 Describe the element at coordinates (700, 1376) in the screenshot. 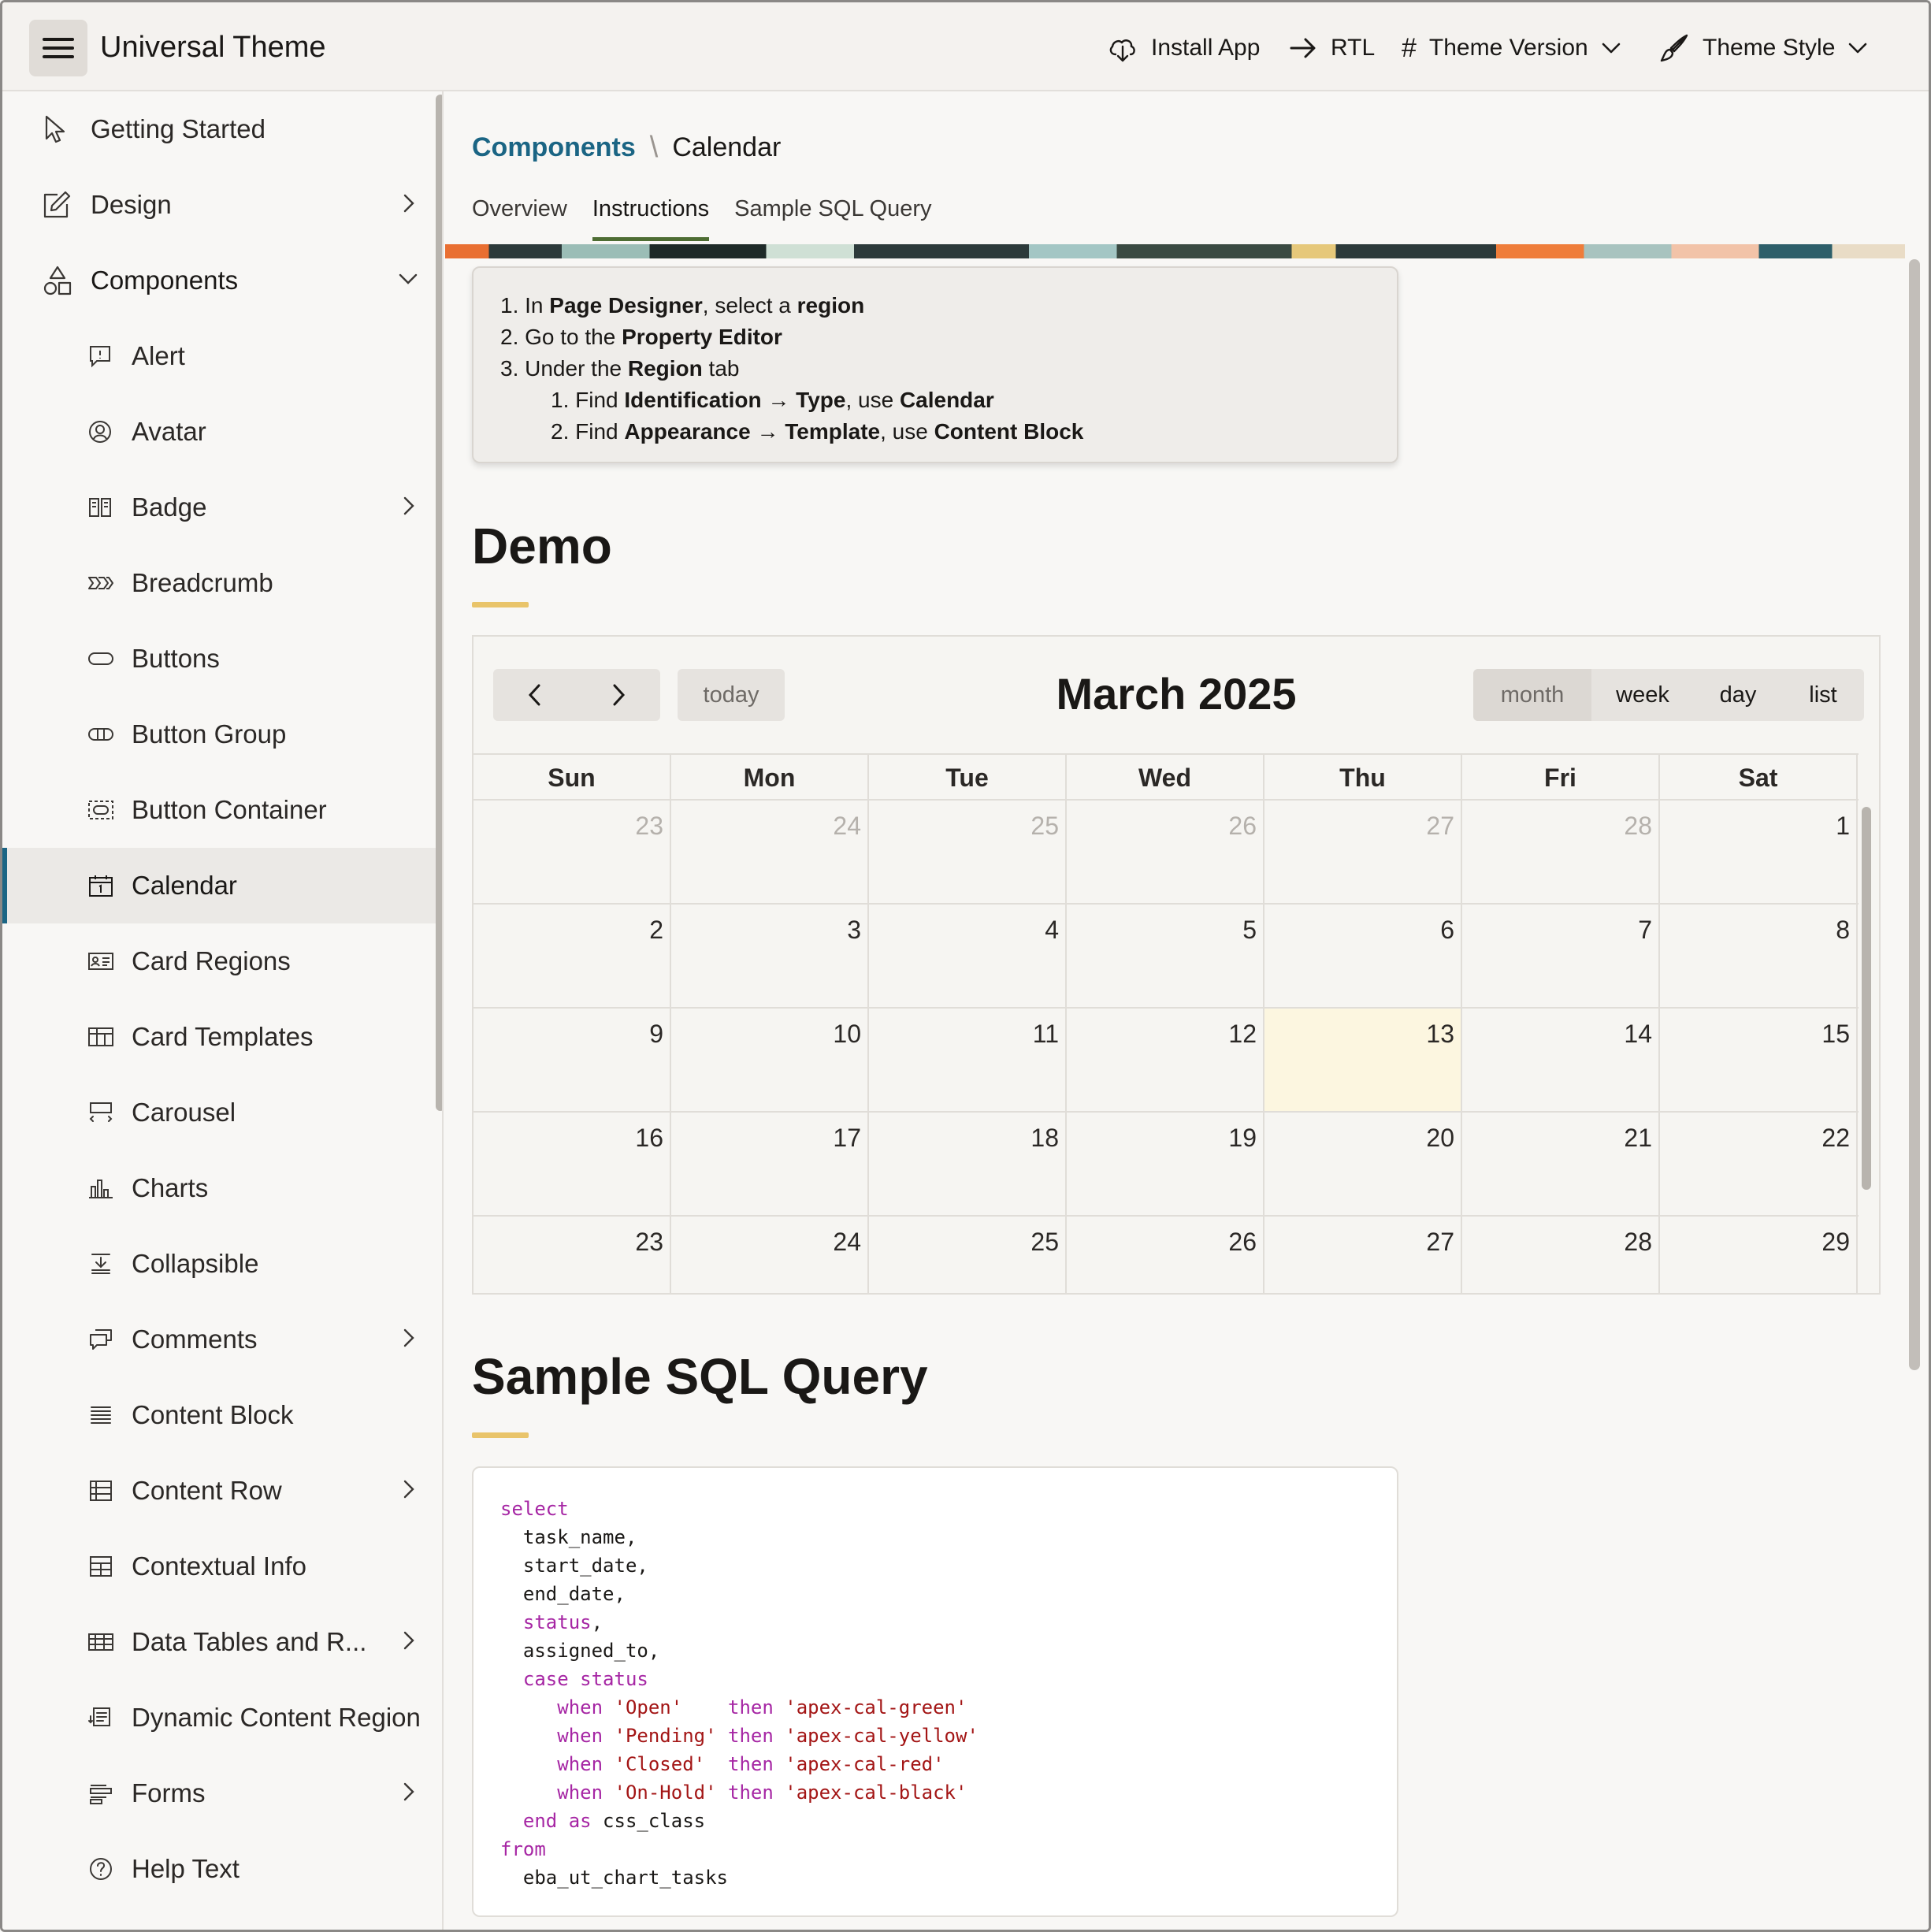

I see `sql-heading: Sample SQL Query` at that location.